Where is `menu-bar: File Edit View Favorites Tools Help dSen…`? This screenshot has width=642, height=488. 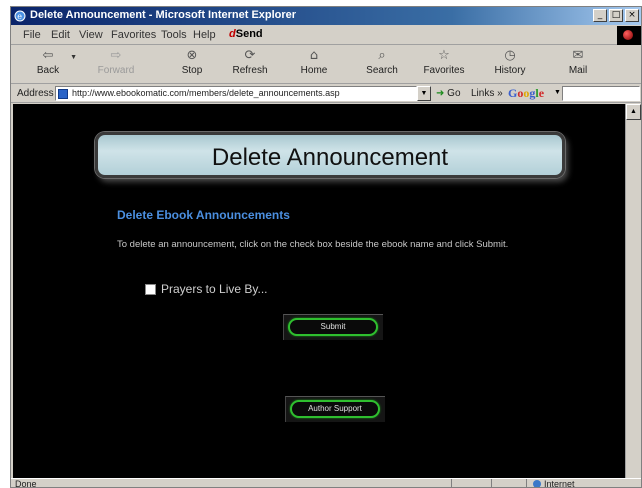 menu-bar: File Edit View Favorites Tools Help dSen… is located at coordinates (326, 35).